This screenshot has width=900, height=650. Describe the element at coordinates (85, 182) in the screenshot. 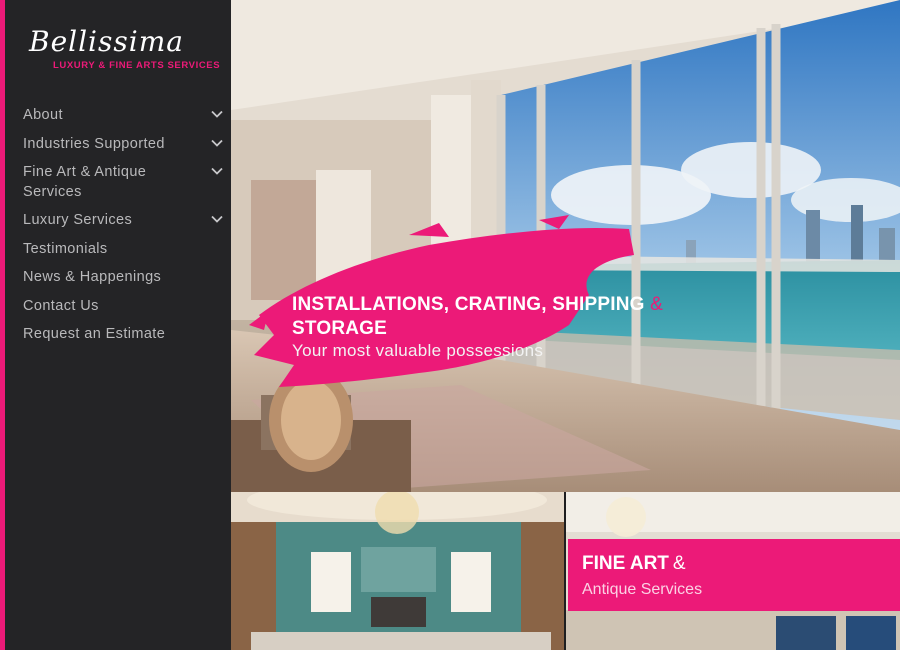

I see `nav-item-label: Fine Art & Antique Services` at that location.